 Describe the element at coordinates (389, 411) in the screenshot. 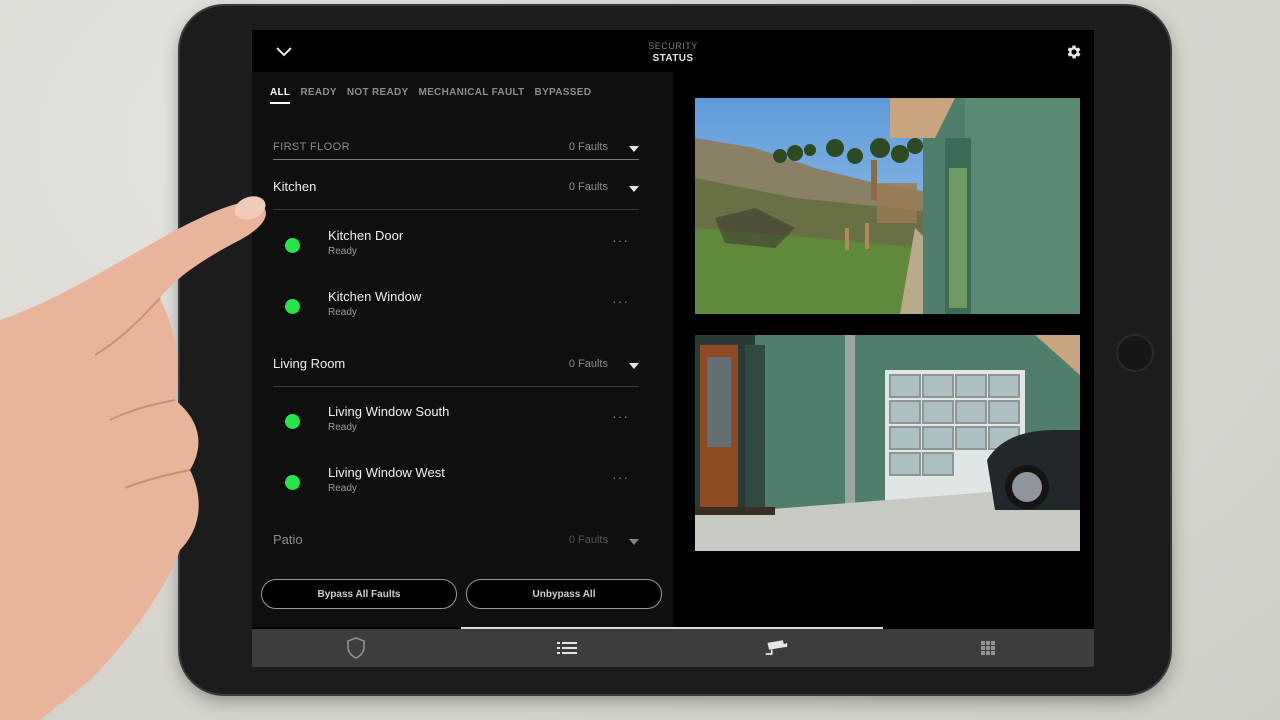

I see `device-name: Living Window South` at that location.